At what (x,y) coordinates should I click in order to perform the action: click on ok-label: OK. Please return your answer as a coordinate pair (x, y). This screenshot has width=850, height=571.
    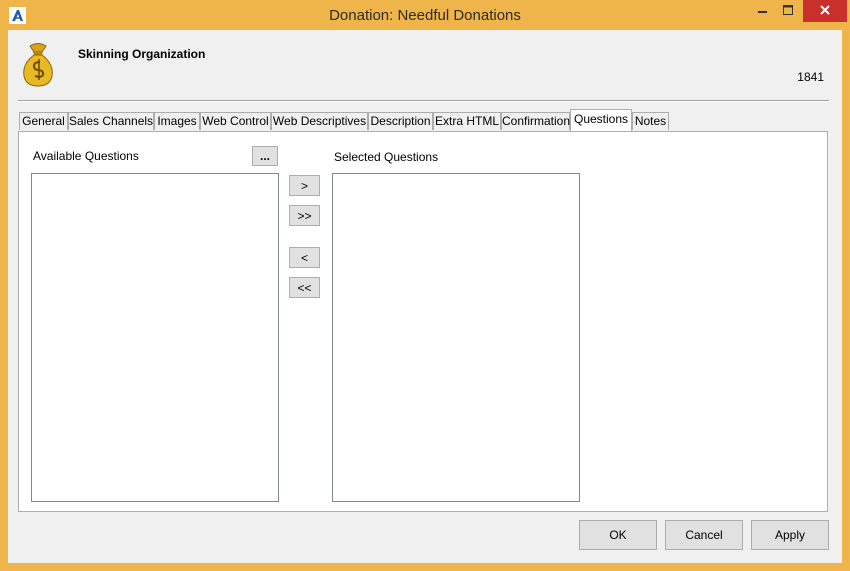
    Looking at the image, I should click on (618, 535).